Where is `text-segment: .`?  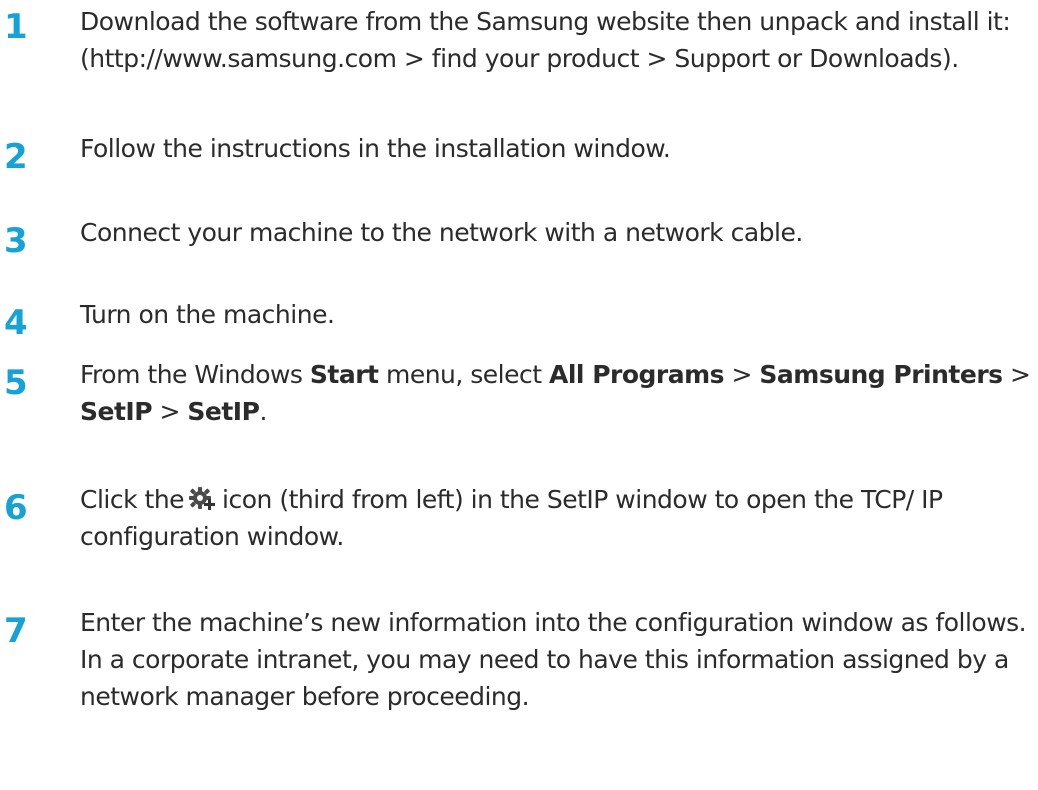
text-segment: . is located at coordinates (263, 411).